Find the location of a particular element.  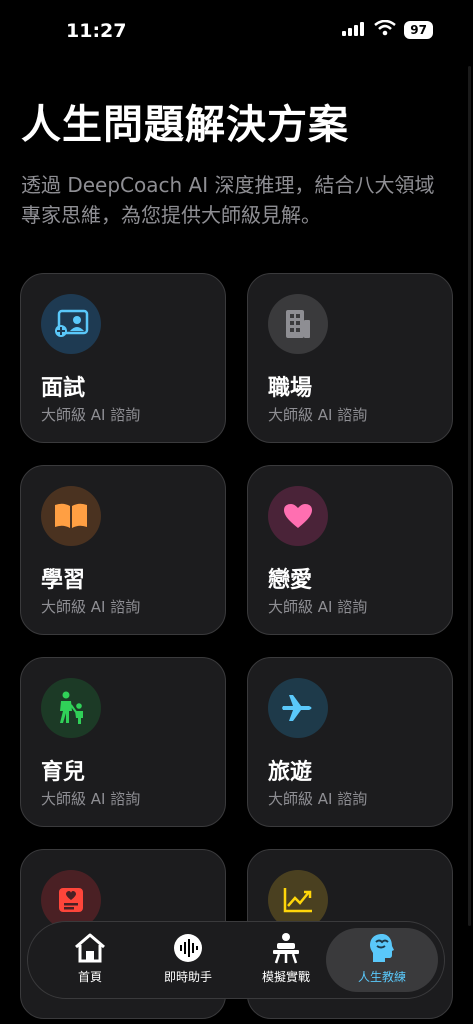

airplane-icon is located at coordinates (298, 708).